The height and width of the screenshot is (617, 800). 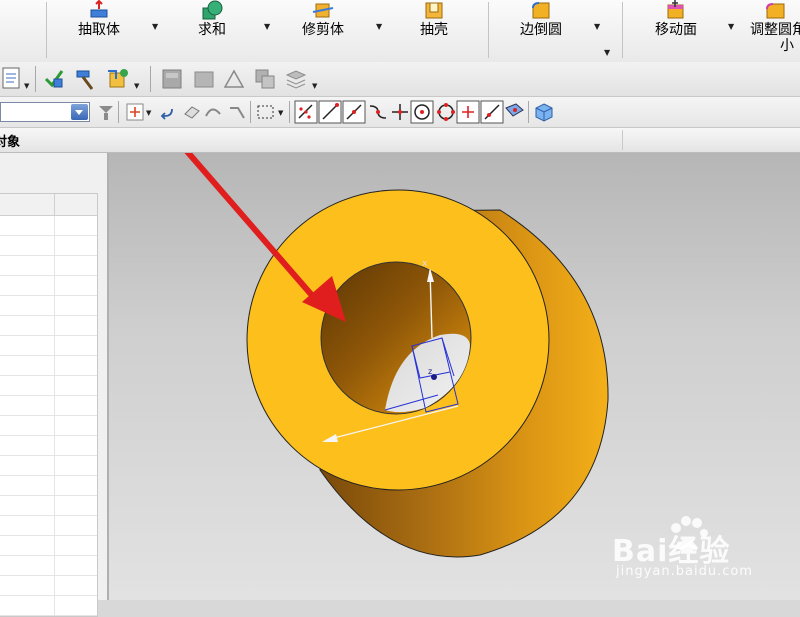 I want to click on unite-label: 求和, so click(x=212, y=30).